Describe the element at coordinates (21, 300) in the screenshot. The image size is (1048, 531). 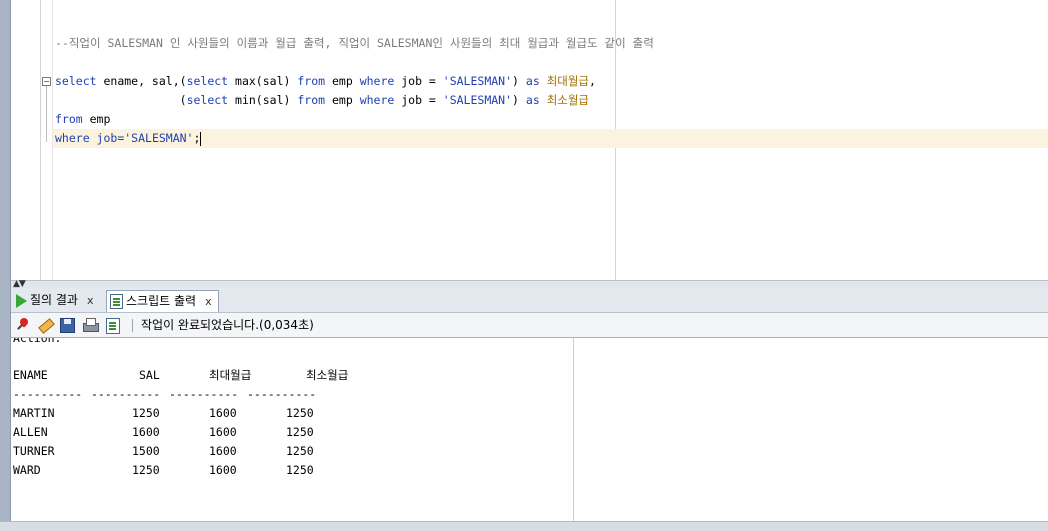
I see `run-icon` at that location.